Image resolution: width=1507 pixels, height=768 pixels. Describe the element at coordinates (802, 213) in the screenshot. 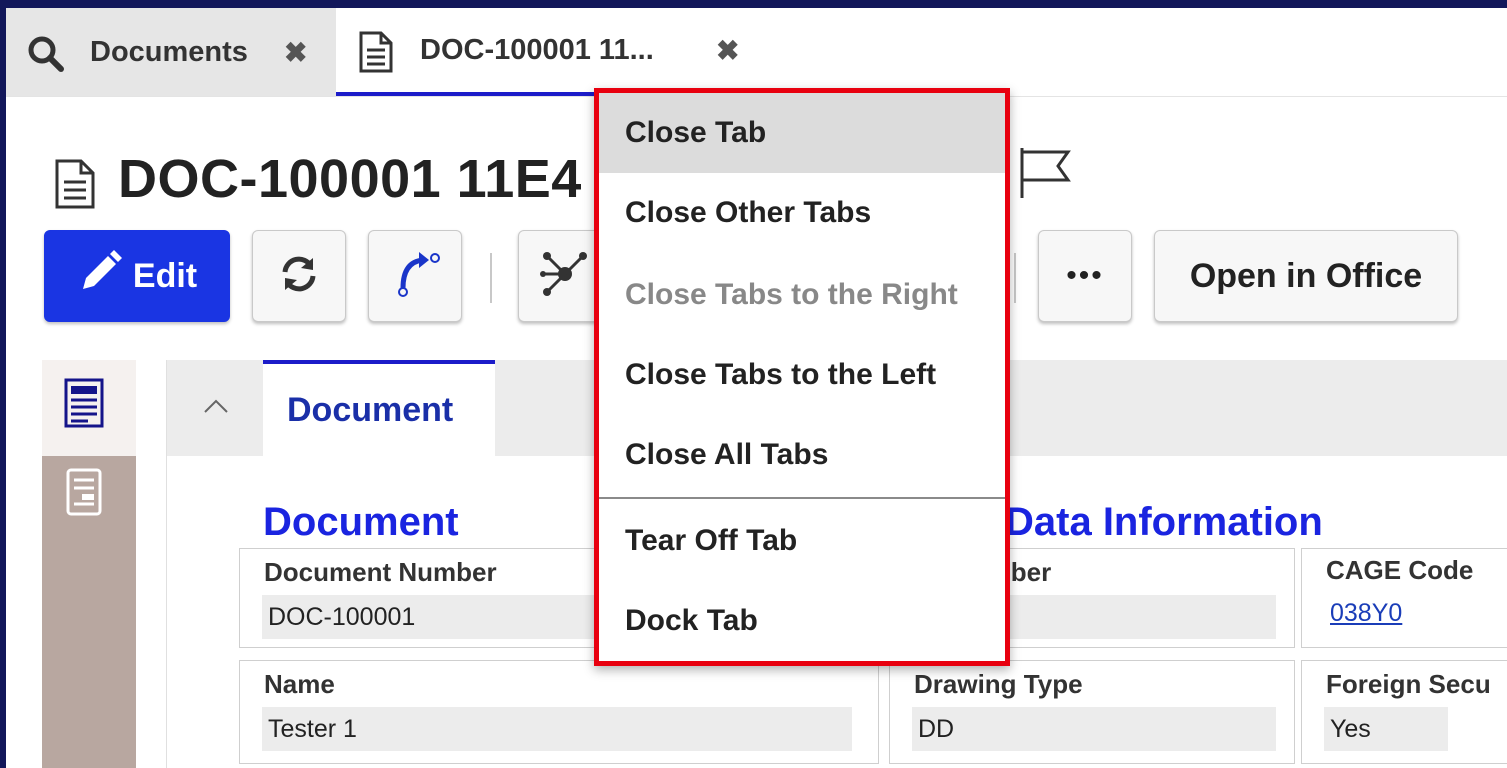

I see `menu-item-close-other-tabs: Close Other Tabs` at that location.